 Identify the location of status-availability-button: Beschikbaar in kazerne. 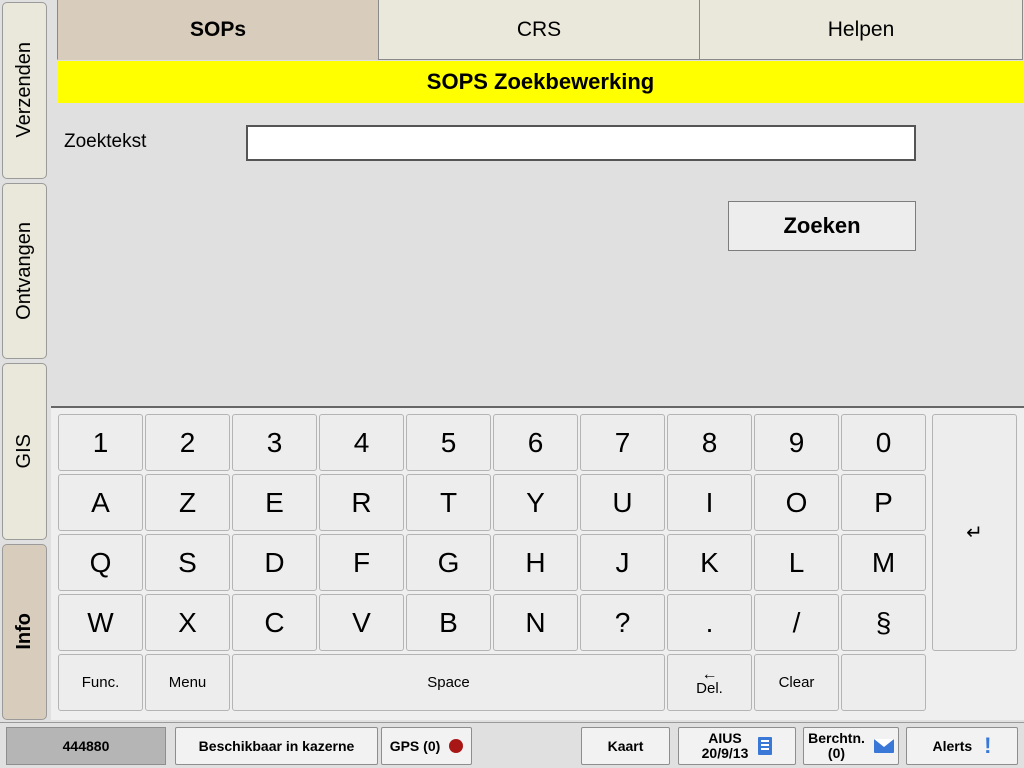
(276, 746).